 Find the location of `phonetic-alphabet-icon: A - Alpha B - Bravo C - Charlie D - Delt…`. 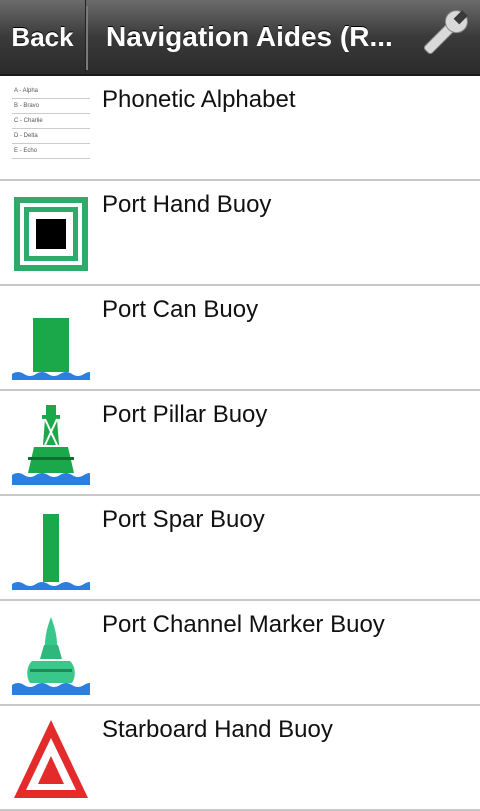

phonetic-alphabet-icon: A - Alpha B - Bravo C - Charlie D - Delt… is located at coordinates (51, 127).